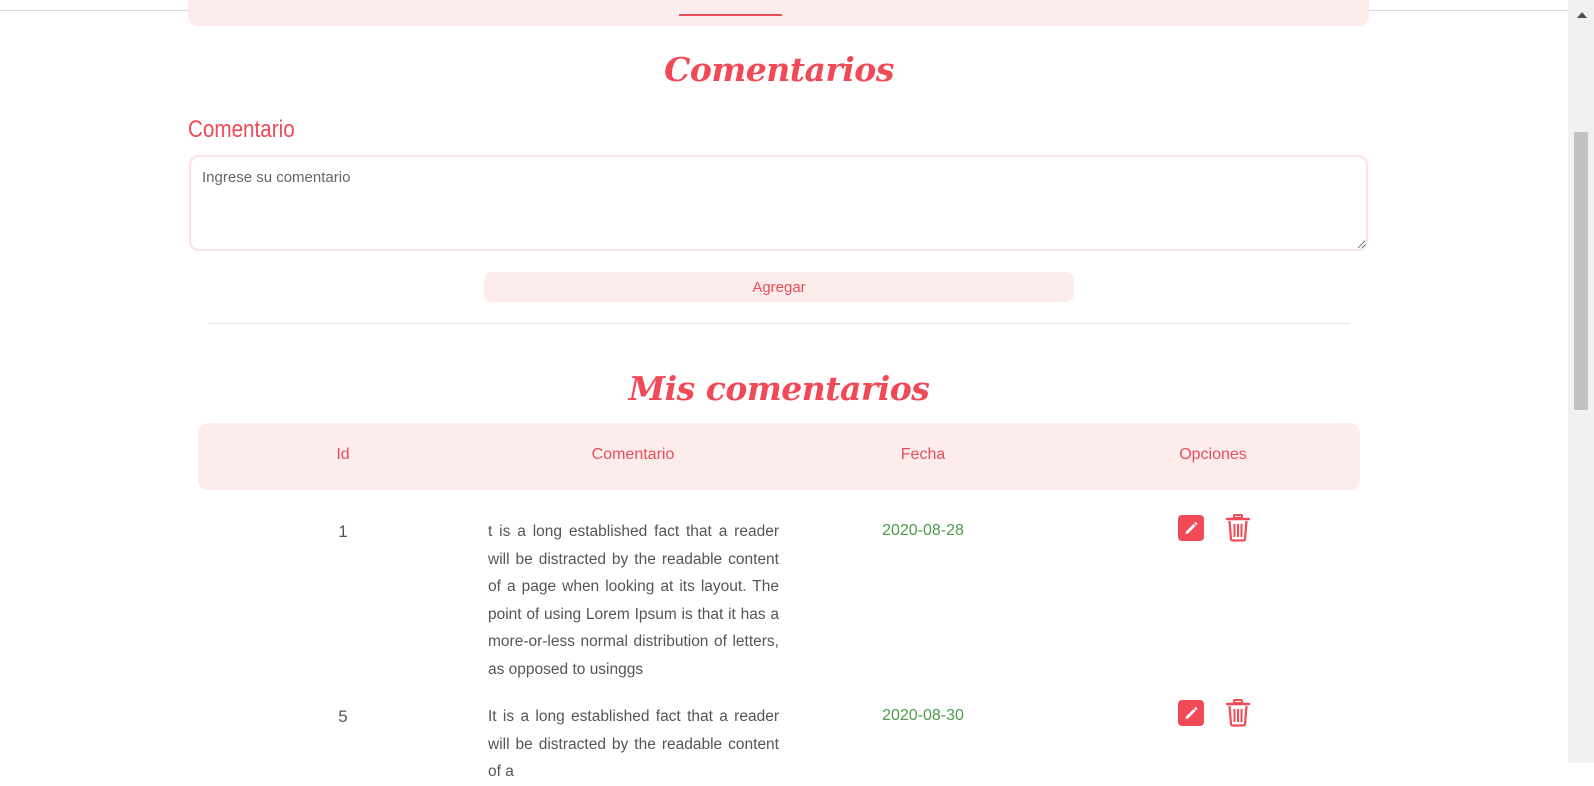 This screenshot has width=1594, height=786. What do you see at coordinates (633, 454) in the screenshot?
I see `column-header-comment: Comentario` at bounding box center [633, 454].